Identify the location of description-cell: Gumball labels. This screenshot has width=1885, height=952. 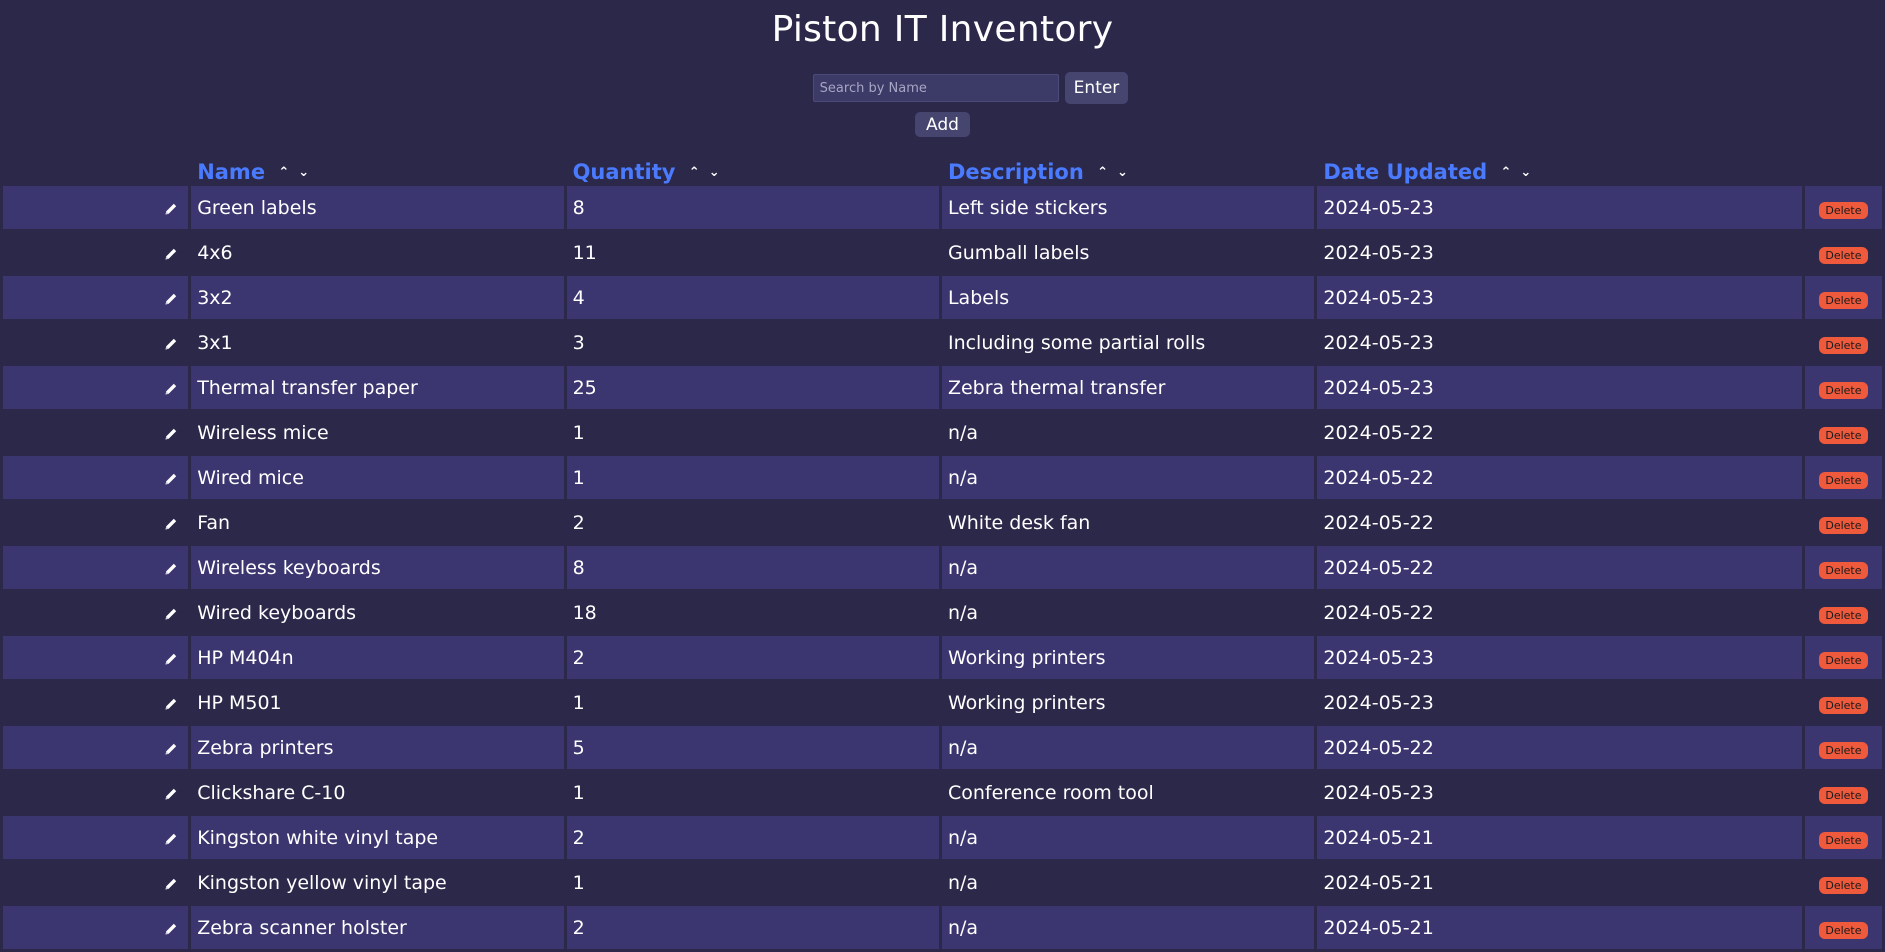
(1018, 252).